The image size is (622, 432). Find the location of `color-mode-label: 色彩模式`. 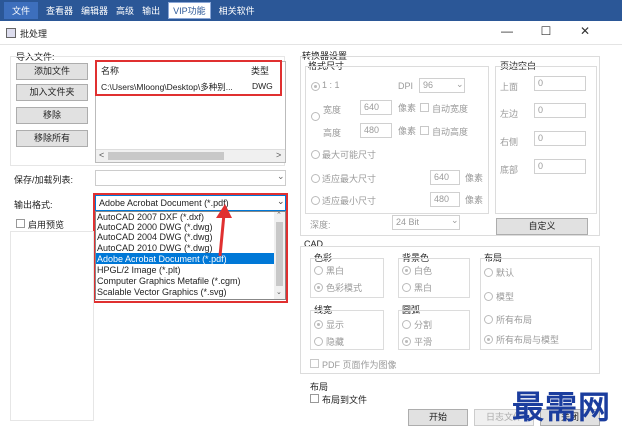

color-mode-label: 色彩模式 is located at coordinates (344, 288).